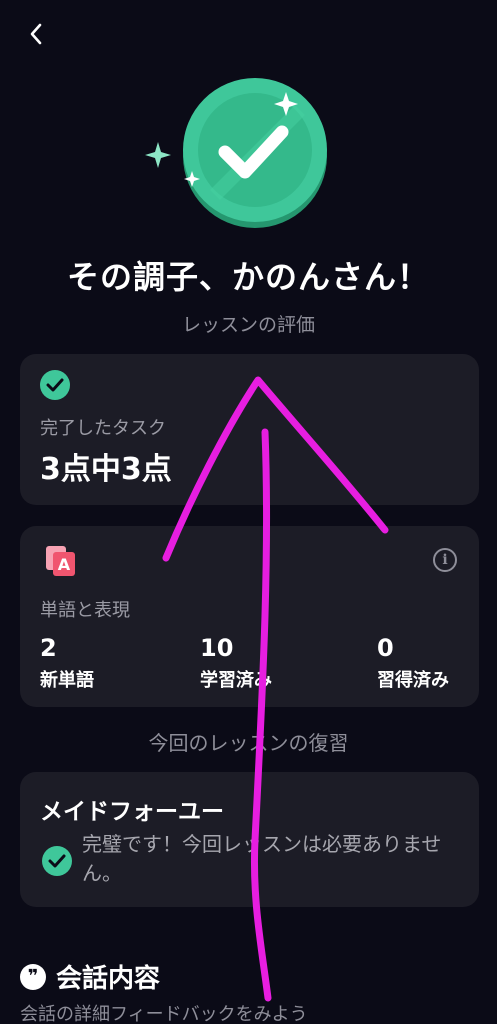 Image resolution: width=497 pixels, height=1024 pixels. What do you see at coordinates (413, 663) in the screenshot?
I see `stat-mastered: 0 習得済み` at bounding box center [413, 663].